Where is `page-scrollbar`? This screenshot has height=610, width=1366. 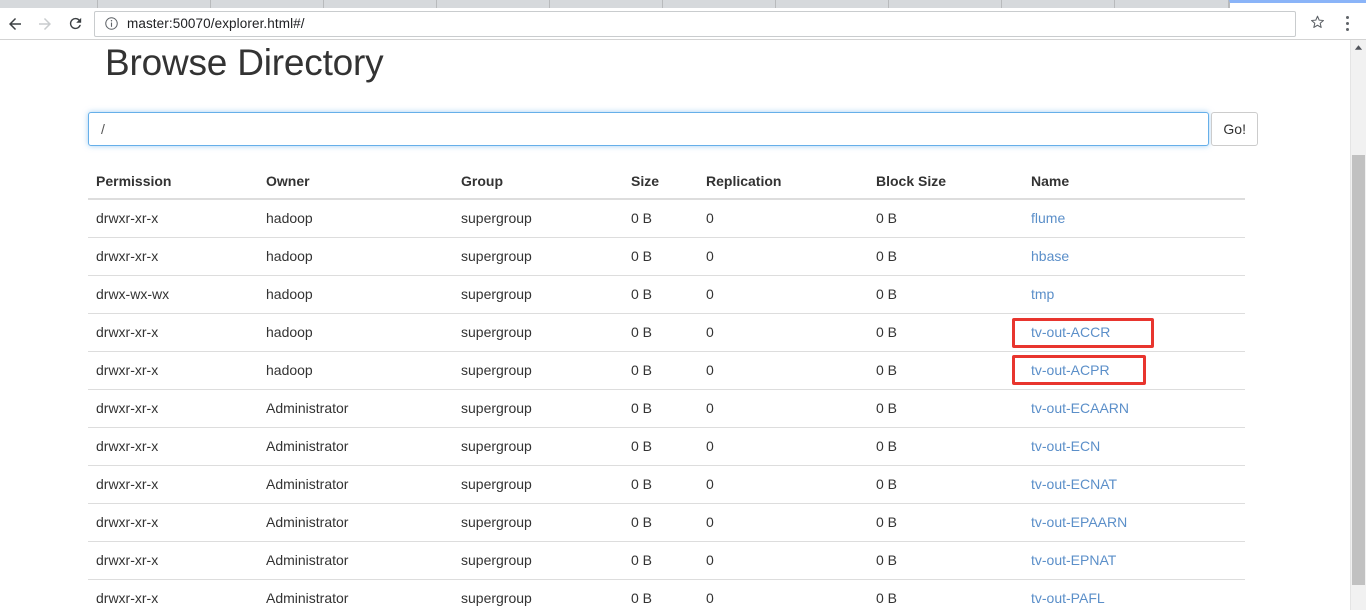
page-scrollbar is located at coordinates (1358, 325).